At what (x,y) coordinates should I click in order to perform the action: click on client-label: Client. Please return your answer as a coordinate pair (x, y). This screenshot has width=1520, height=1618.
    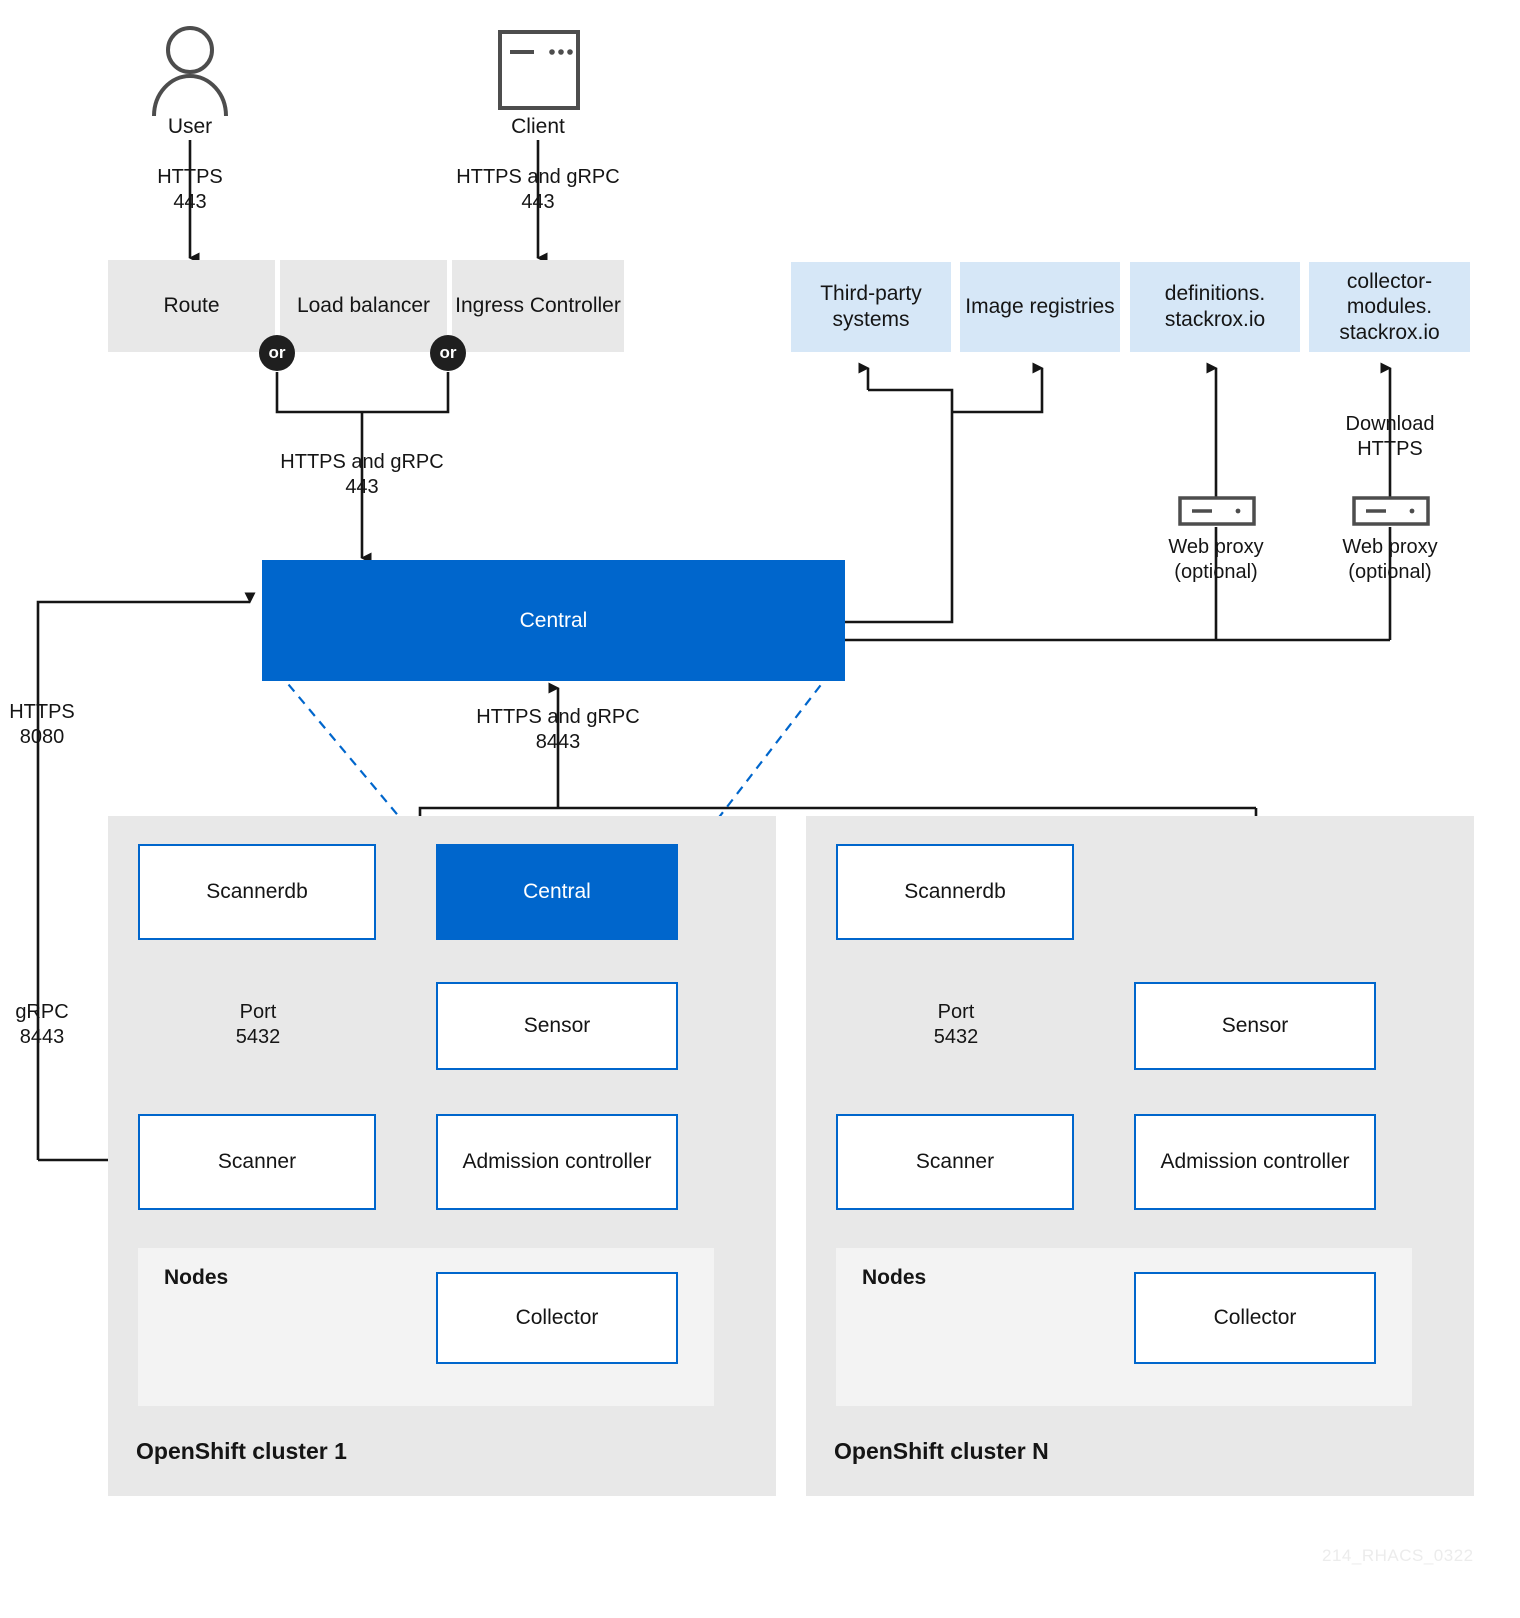
    Looking at the image, I should click on (538, 126).